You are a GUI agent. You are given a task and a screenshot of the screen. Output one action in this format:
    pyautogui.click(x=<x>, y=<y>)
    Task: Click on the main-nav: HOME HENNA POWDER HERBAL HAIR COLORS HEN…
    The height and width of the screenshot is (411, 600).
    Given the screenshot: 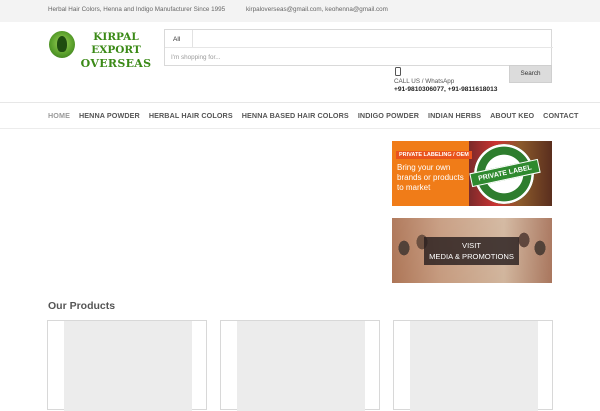 What is the action you would take?
    pyautogui.click(x=317, y=116)
    